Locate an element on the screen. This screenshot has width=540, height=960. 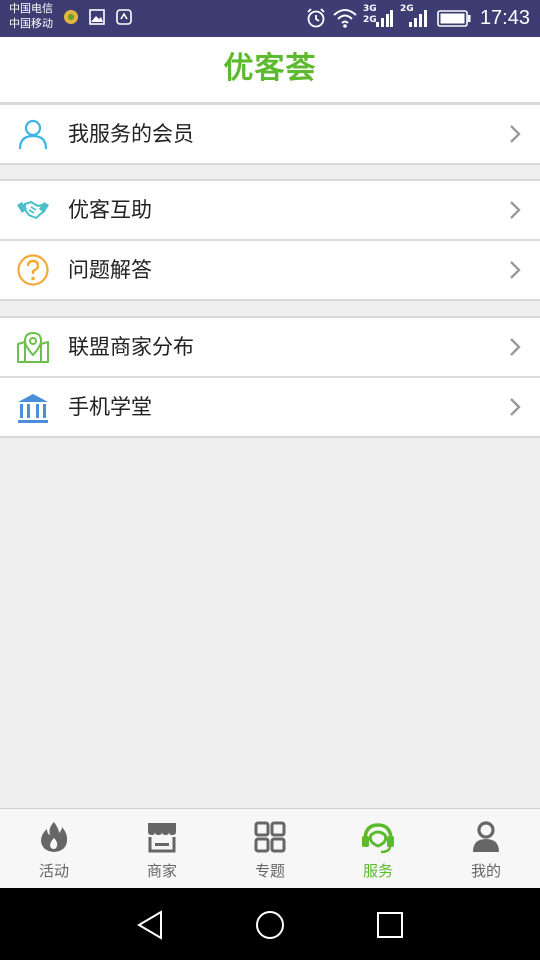
menu-item-label: 手机学堂 is located at coordinates (110, 407).